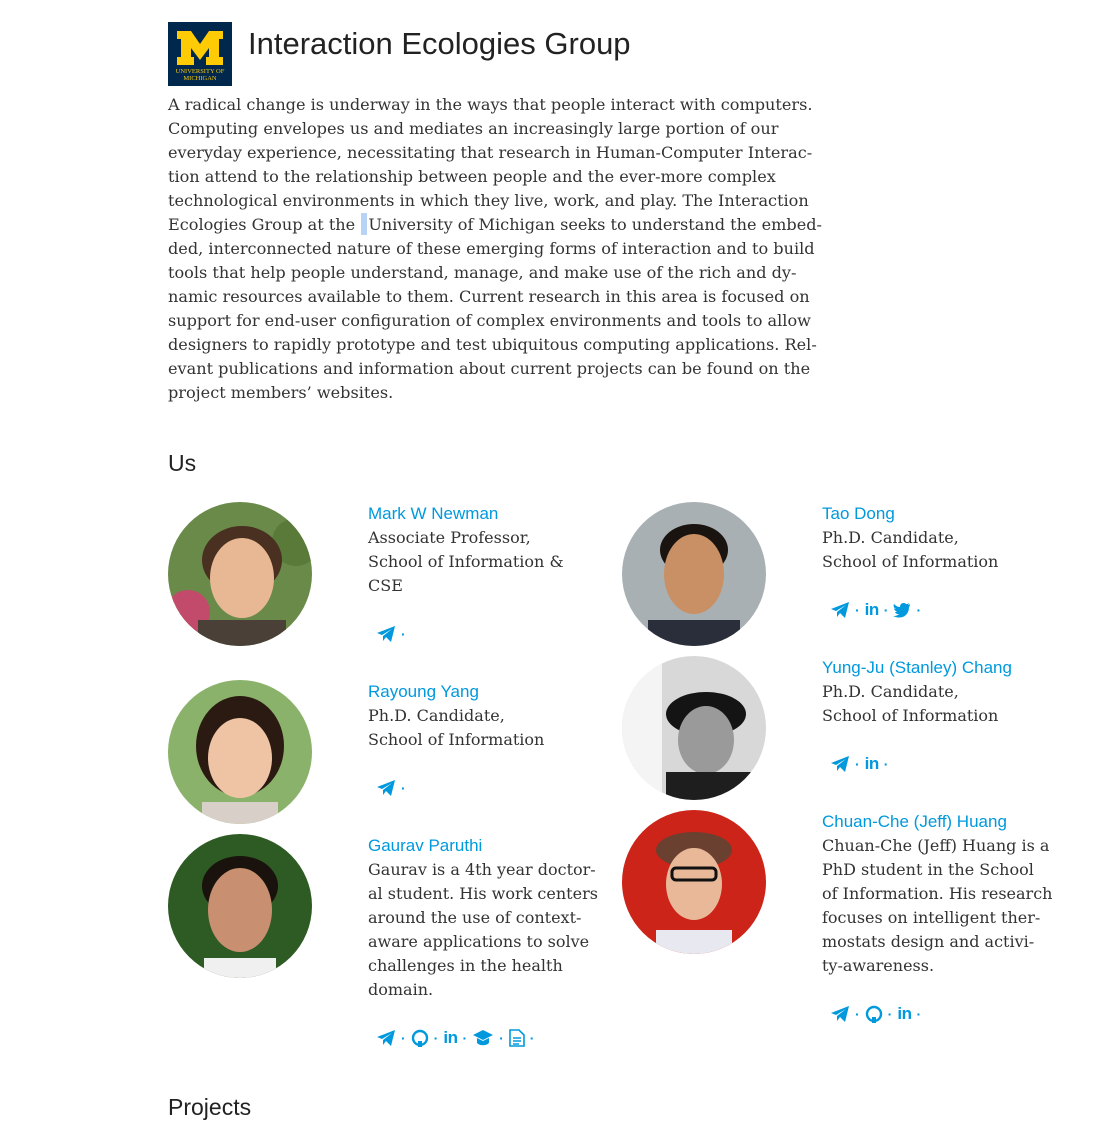 The image size is (1096, 1138). What do you see at coordinates (938, 822) in the screenshot?
I see `member-name-link: Chuan-Che (Jeff) Huang` at bounding box center [938, 822].